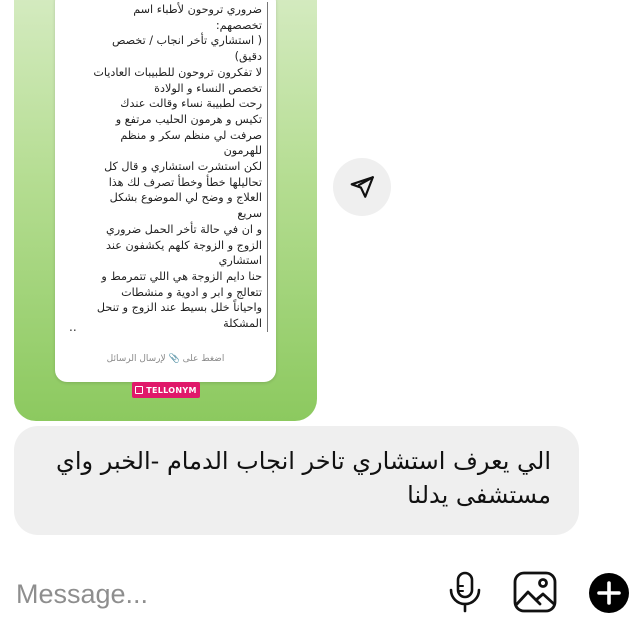 This screenshot has width=640, height=640. I want to click on gallery-icon, so click(535, 592).